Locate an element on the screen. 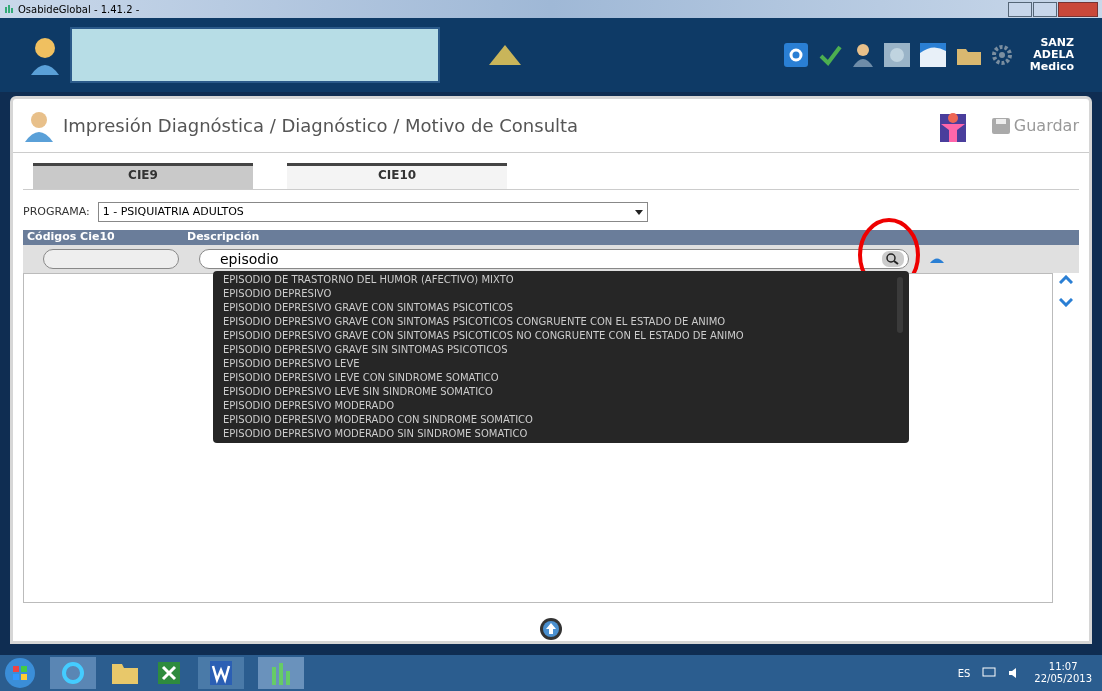 The height and width of the screenshot is (691, 1102). maximize-button is located at coordinates (1045, 9).